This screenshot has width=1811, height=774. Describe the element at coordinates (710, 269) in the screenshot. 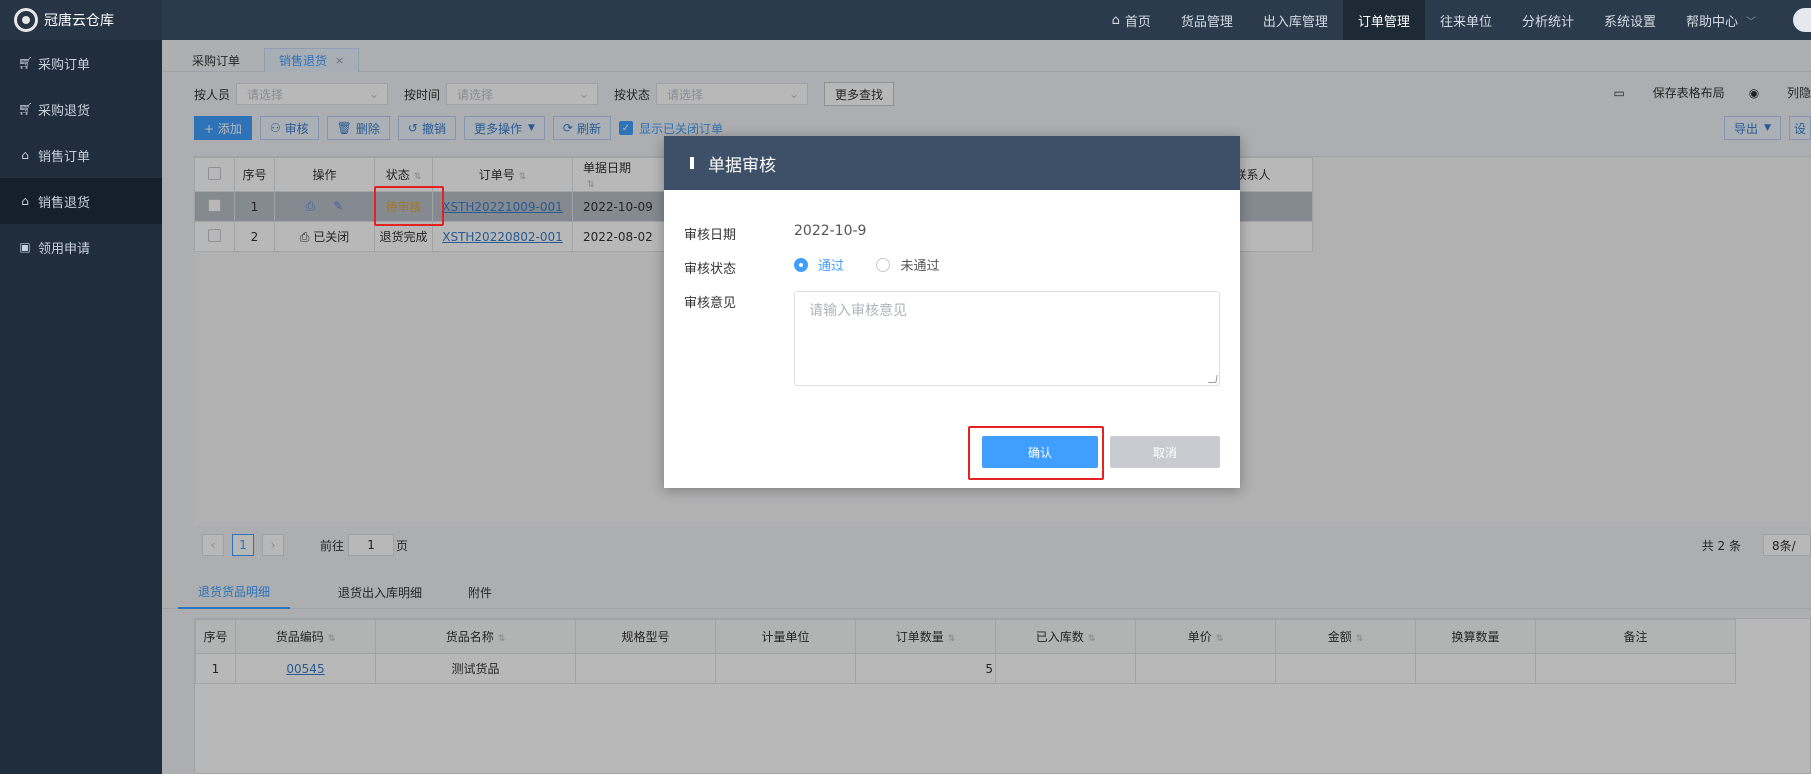

I see `audit-status-label: 审核状态` at that location.